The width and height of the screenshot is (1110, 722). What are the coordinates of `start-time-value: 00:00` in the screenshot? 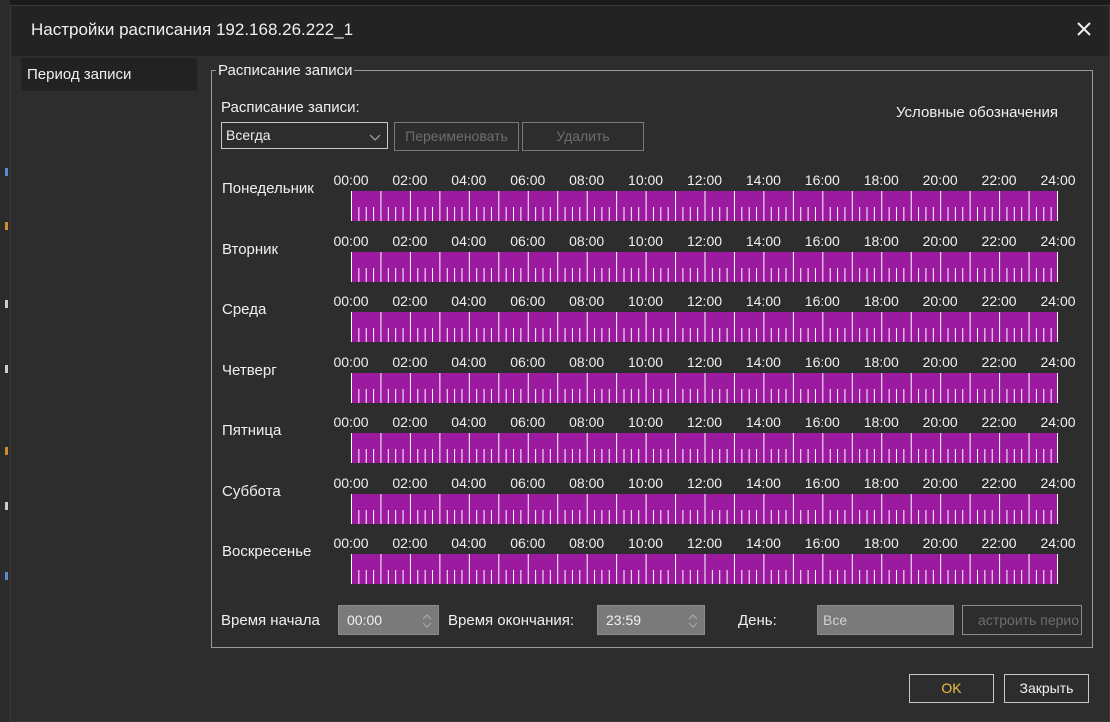 It's located at (365, 620).